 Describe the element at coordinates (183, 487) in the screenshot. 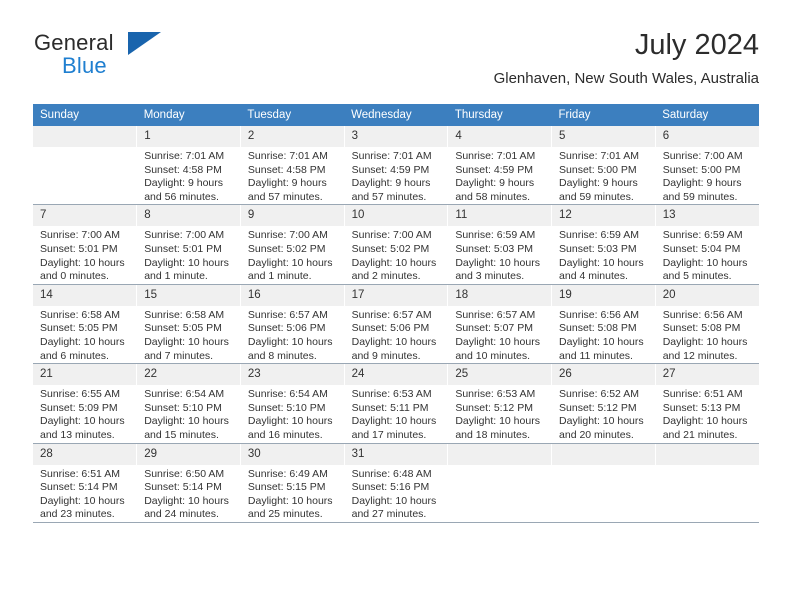

I see `sunset-text: Sunset: 5:14 PM` at that location.